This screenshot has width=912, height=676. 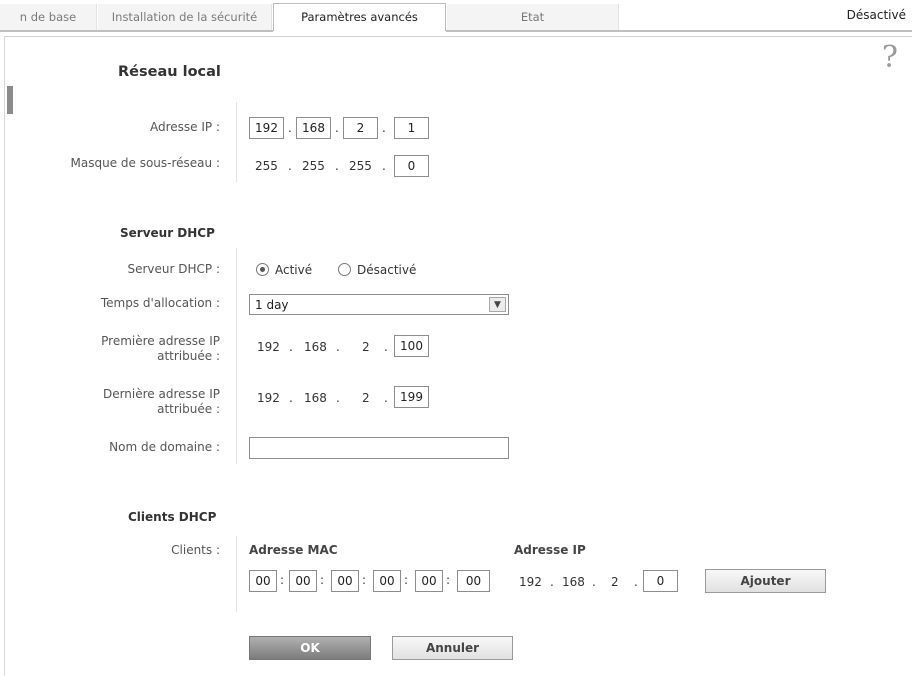 I want to click on cancel-button: Annuler, so click(x=452, y=648).